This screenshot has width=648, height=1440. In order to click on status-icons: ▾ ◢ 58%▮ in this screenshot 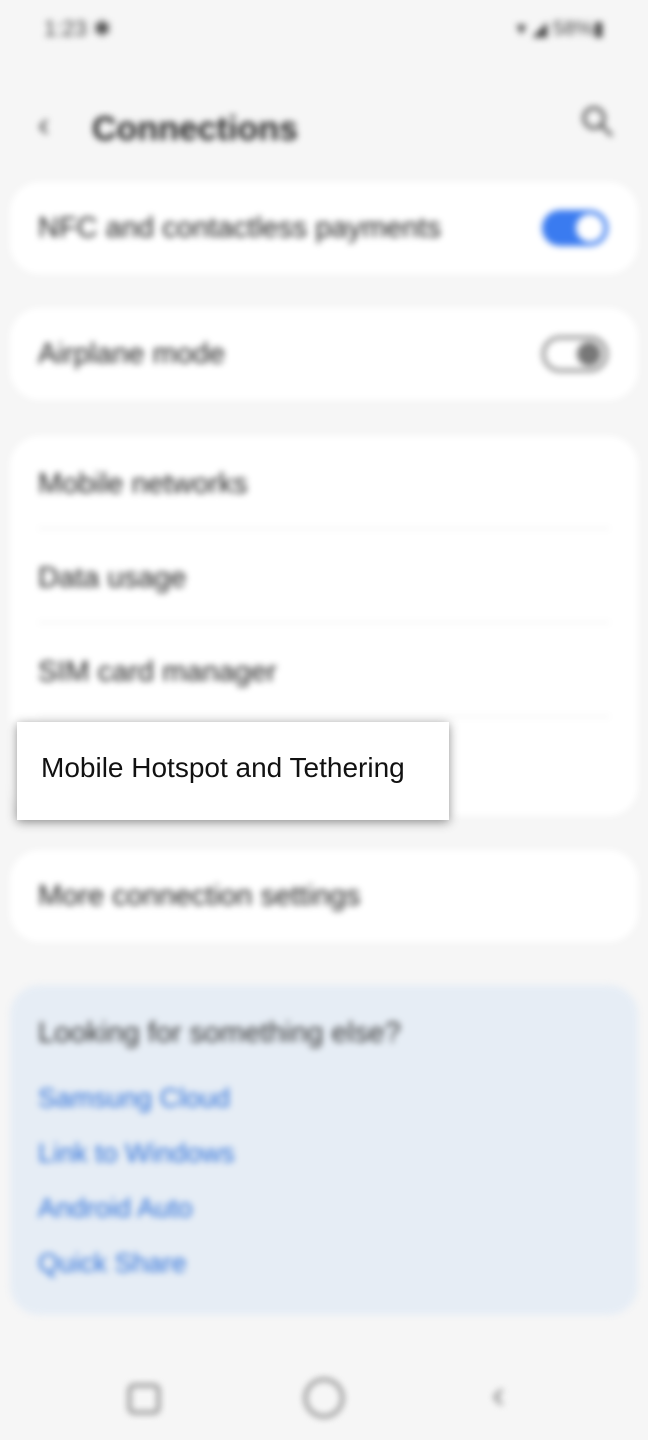, I will do `click(560, 29)`.